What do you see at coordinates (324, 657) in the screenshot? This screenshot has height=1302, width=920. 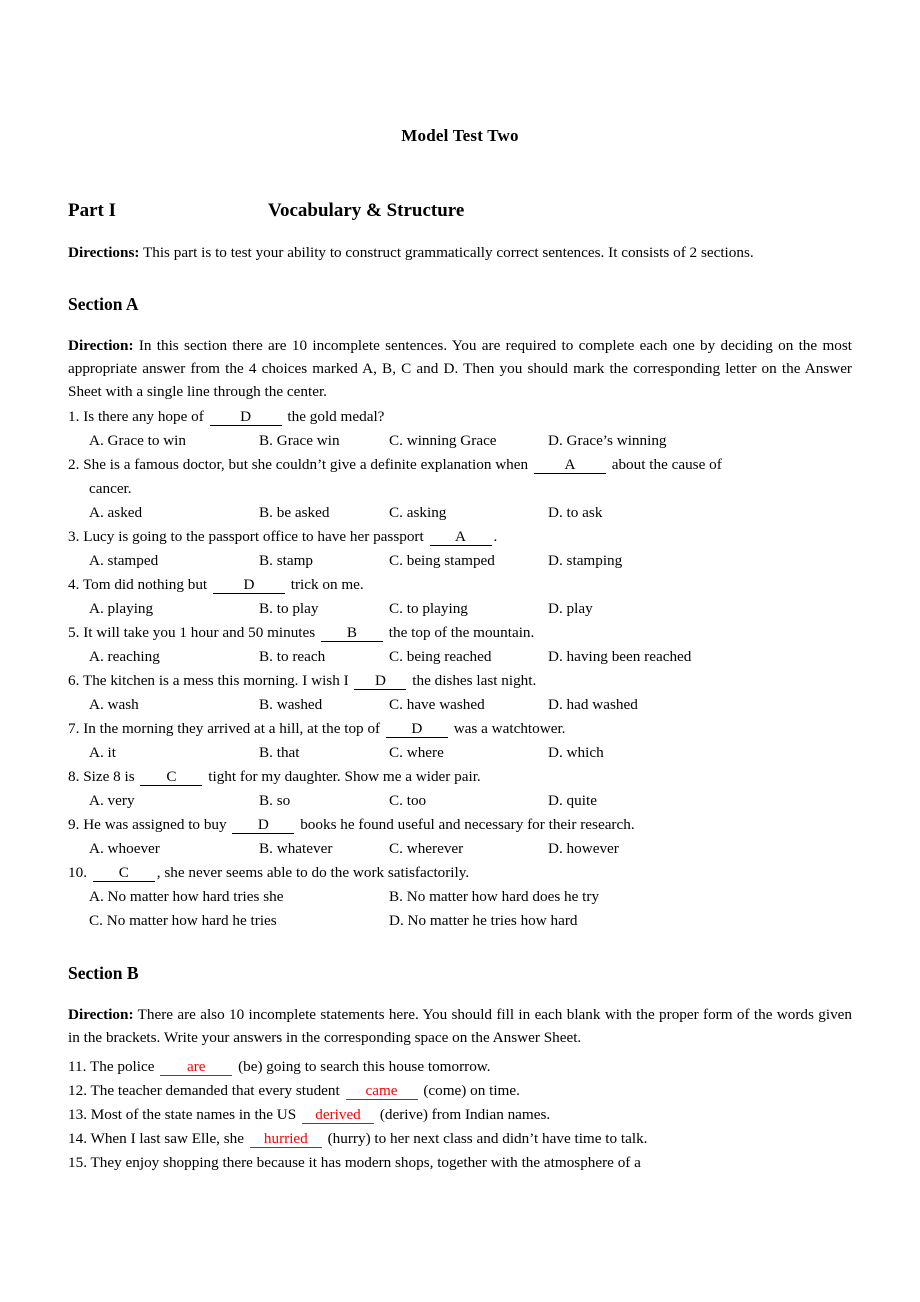 I see `question-5-option-b: B. to reach` at bounding box center [324, 657].